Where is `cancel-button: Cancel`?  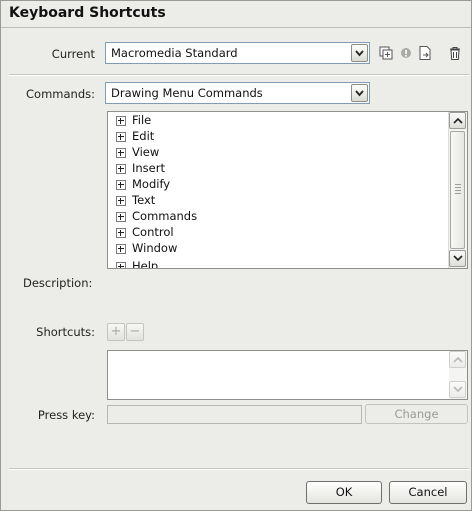 cancel-button: Cancel is located at coordinates (428, 492).